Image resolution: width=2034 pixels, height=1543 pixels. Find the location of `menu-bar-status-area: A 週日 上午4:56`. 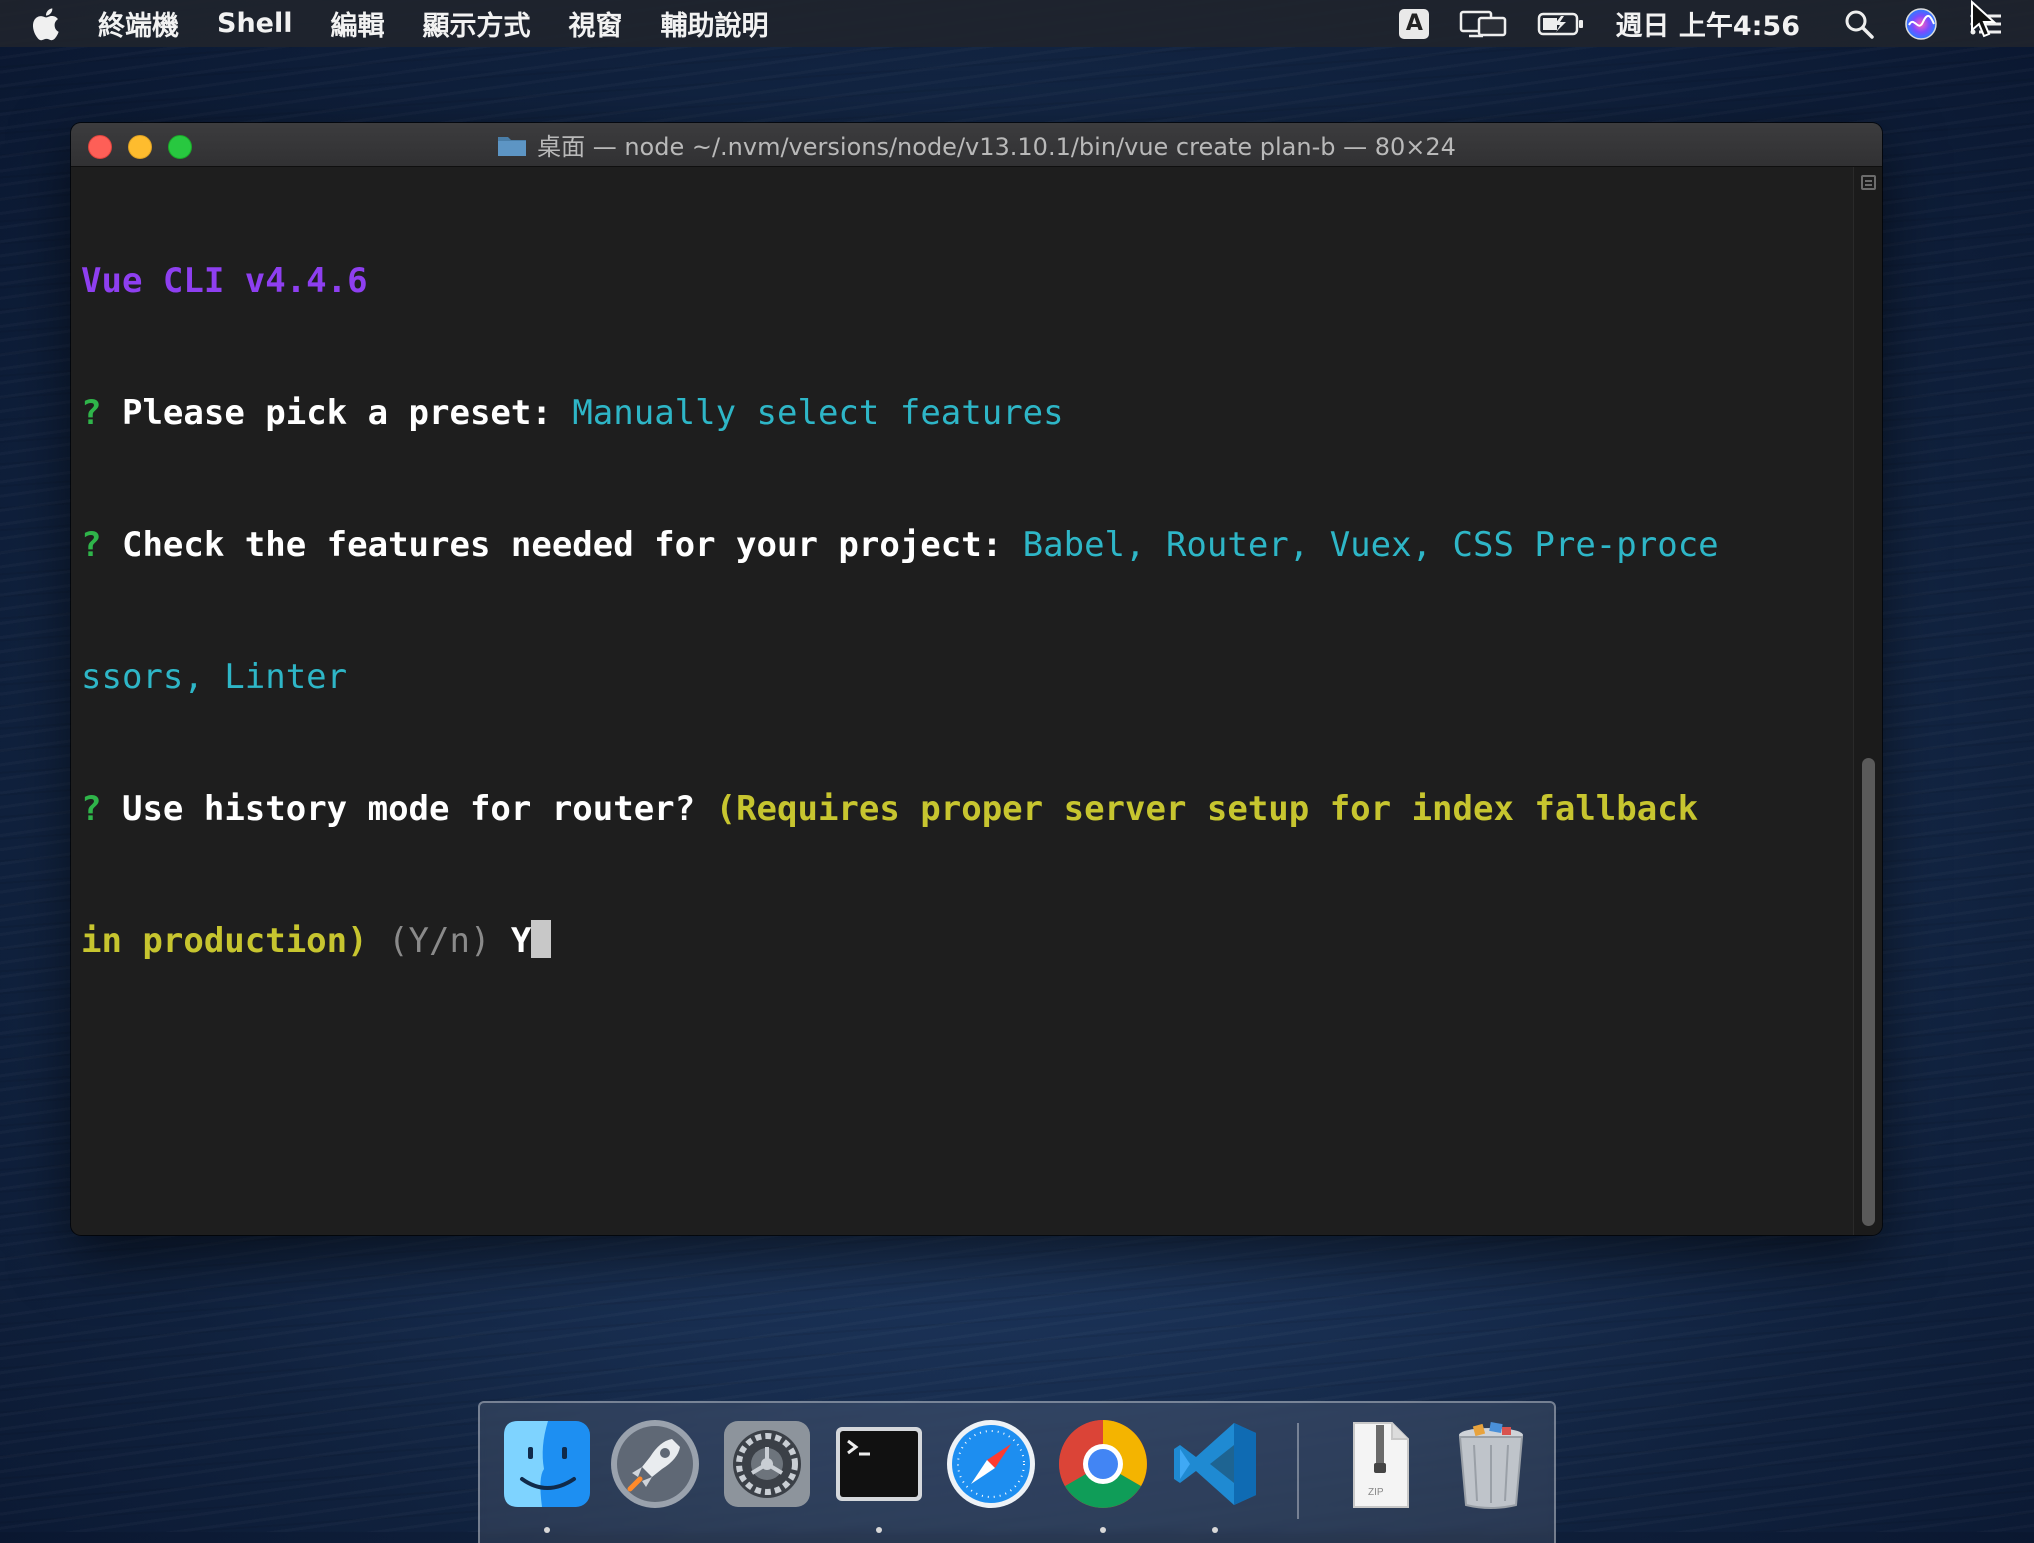

menu-bar-status-area: A 週日 上午4:56 is located at coordinates (1716, 23).